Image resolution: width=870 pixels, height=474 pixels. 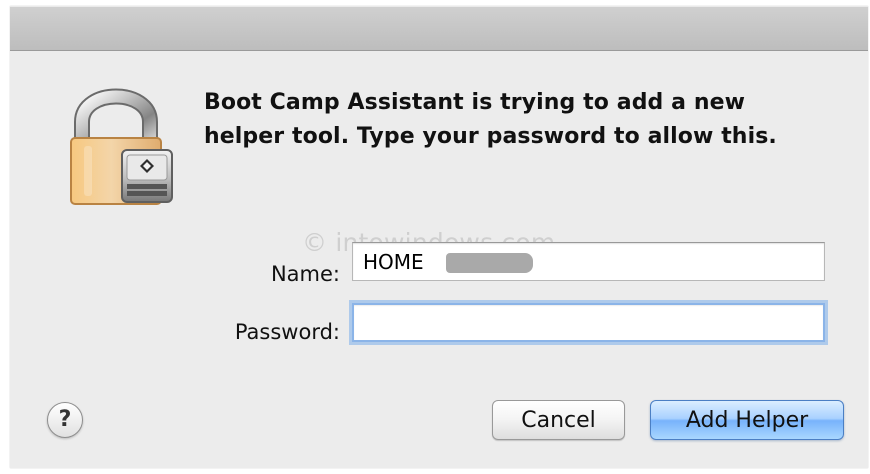 I want to click on cancel-button: Cancel, so click(x=558, y=420).